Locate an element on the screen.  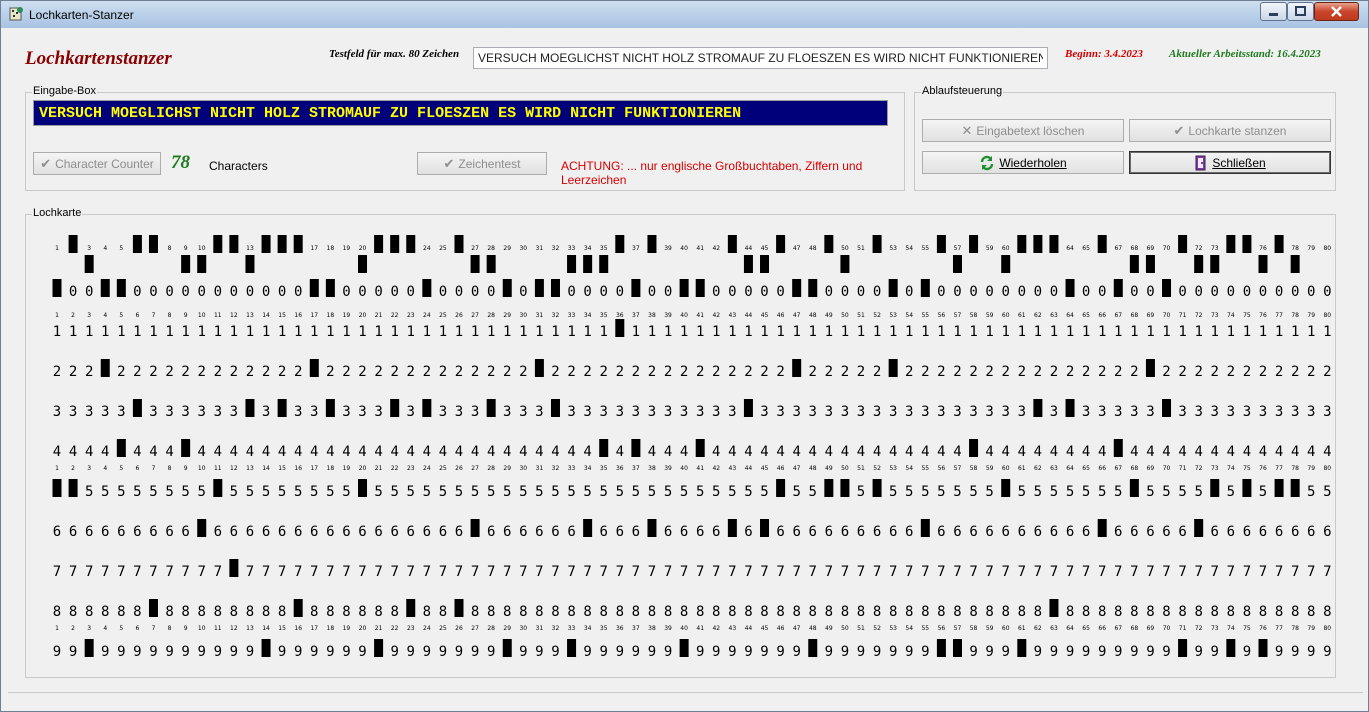
zeichentest-button: ✔ Zeichentest is located at coordinates (482, 163).